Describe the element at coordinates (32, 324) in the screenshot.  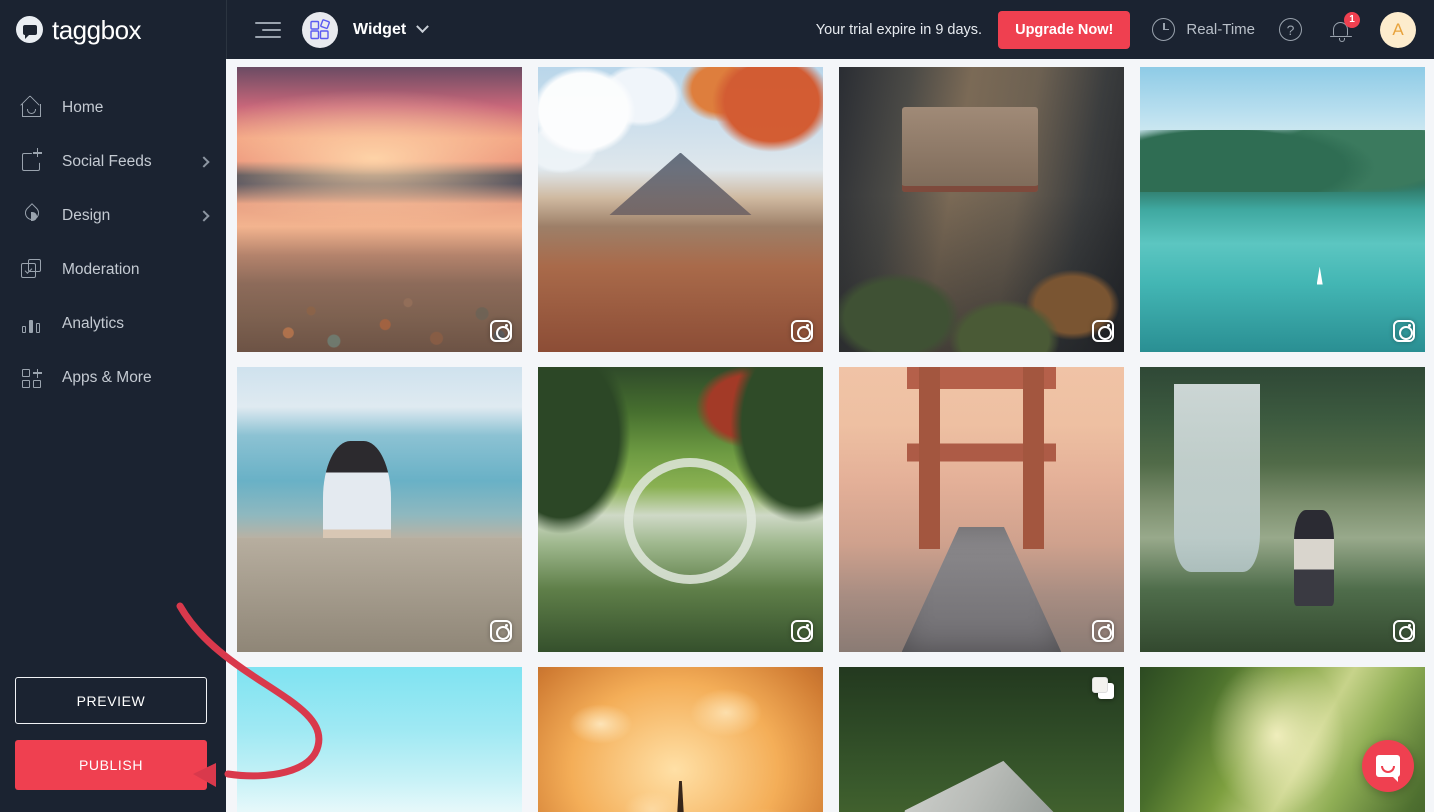
I see `bar-chart-icon` at that location.